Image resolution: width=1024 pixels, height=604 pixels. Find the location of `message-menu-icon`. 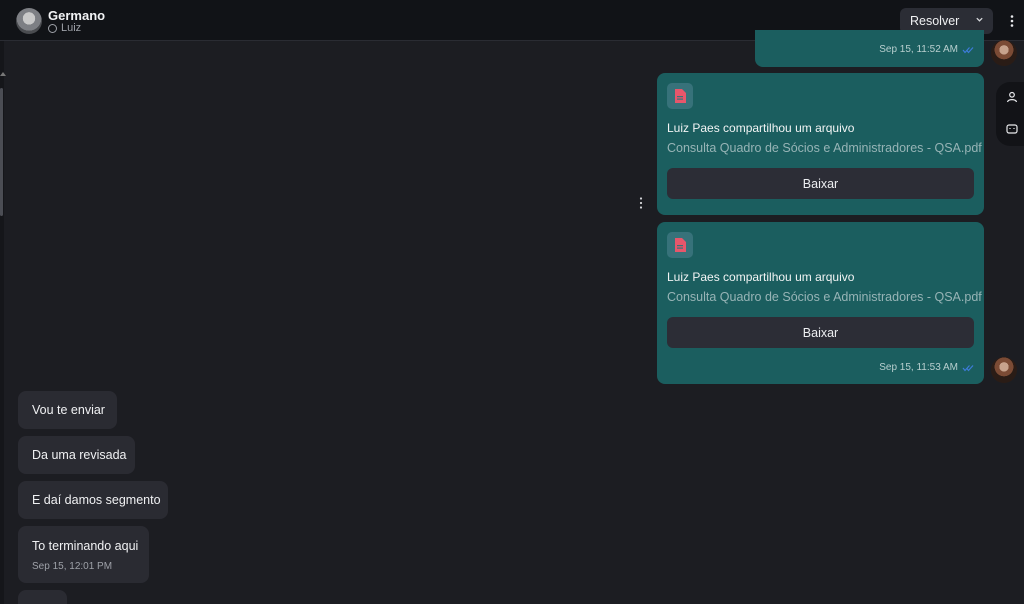

message-menu-icon is located at coordinates (641, 203).